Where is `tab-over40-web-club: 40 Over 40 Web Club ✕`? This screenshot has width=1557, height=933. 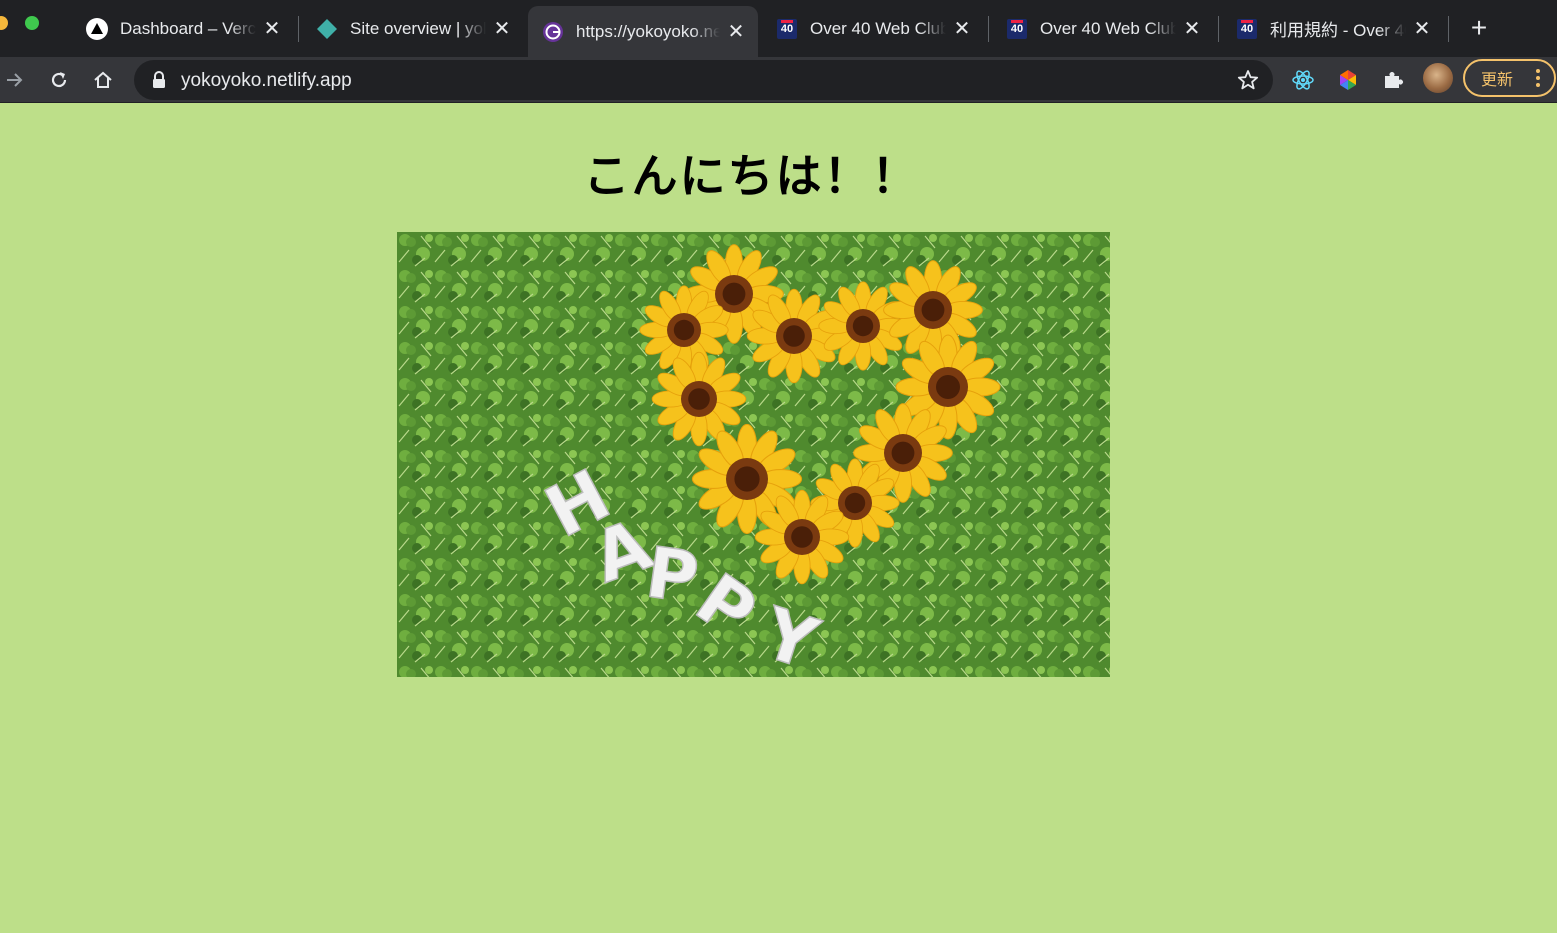
tab-over40-web-club: 40 Over 40 Web Club ✕ is located at coordinates (873, 28).